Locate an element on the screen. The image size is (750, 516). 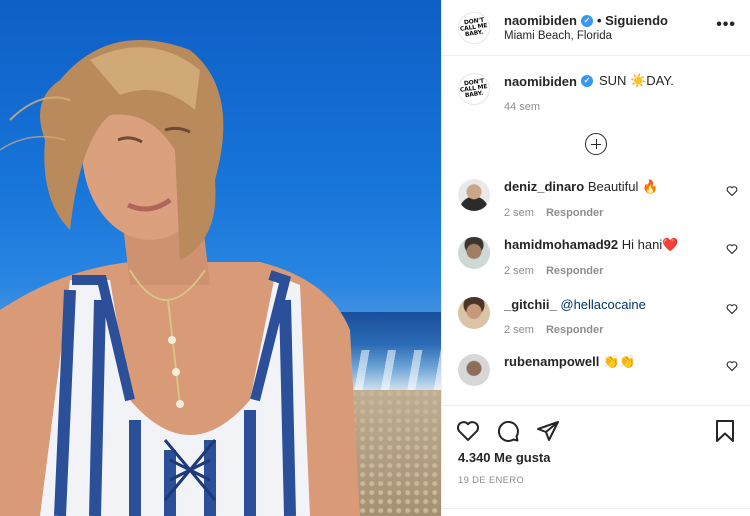
comment-mention-link: @hellacocaine is located at coordinates (602, 304).